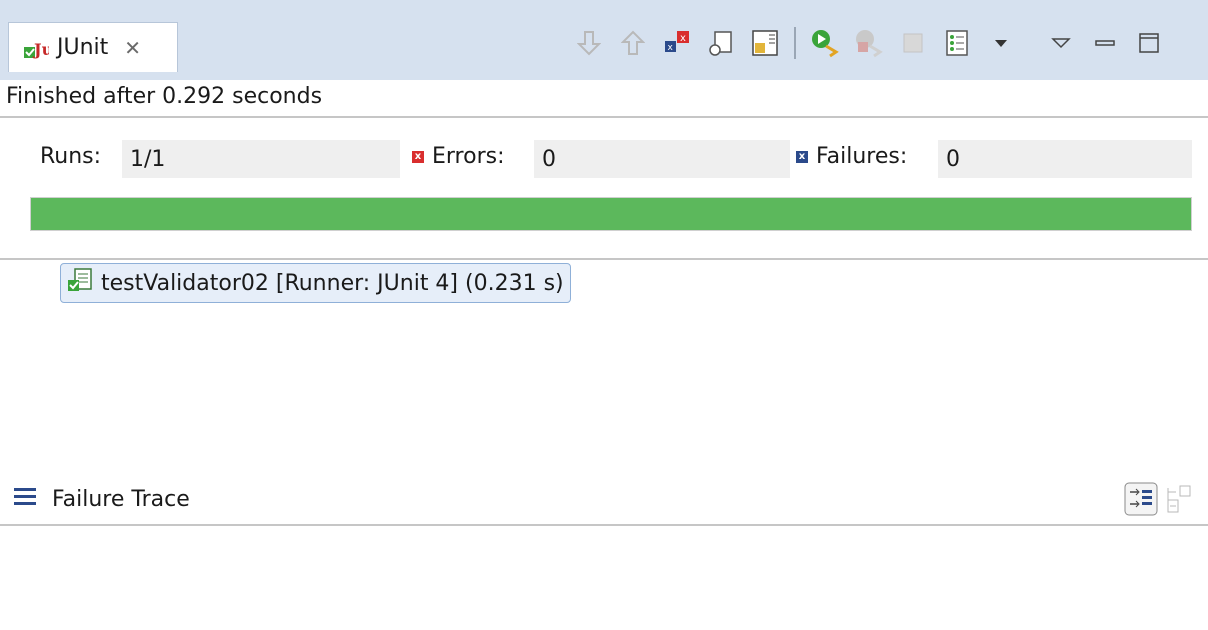 Image resolution: width=1208 pixels, height=630 pixels. I want to click on status-area: Finished after 0.292 seconds, so click(604, 99).